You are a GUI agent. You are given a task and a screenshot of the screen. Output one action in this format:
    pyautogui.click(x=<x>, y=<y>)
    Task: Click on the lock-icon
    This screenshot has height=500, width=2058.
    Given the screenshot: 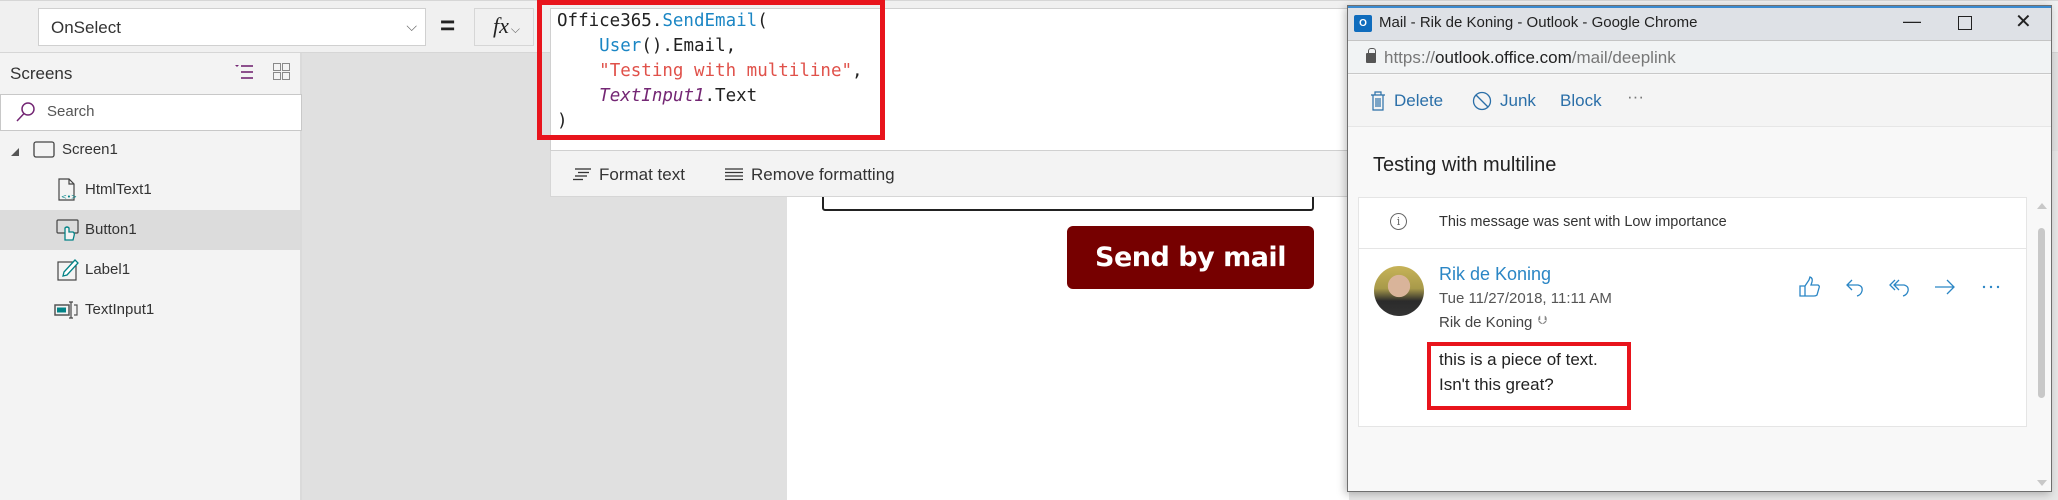 What is the action you would take?
    pyautogui.click(x=1371, y=55)
    